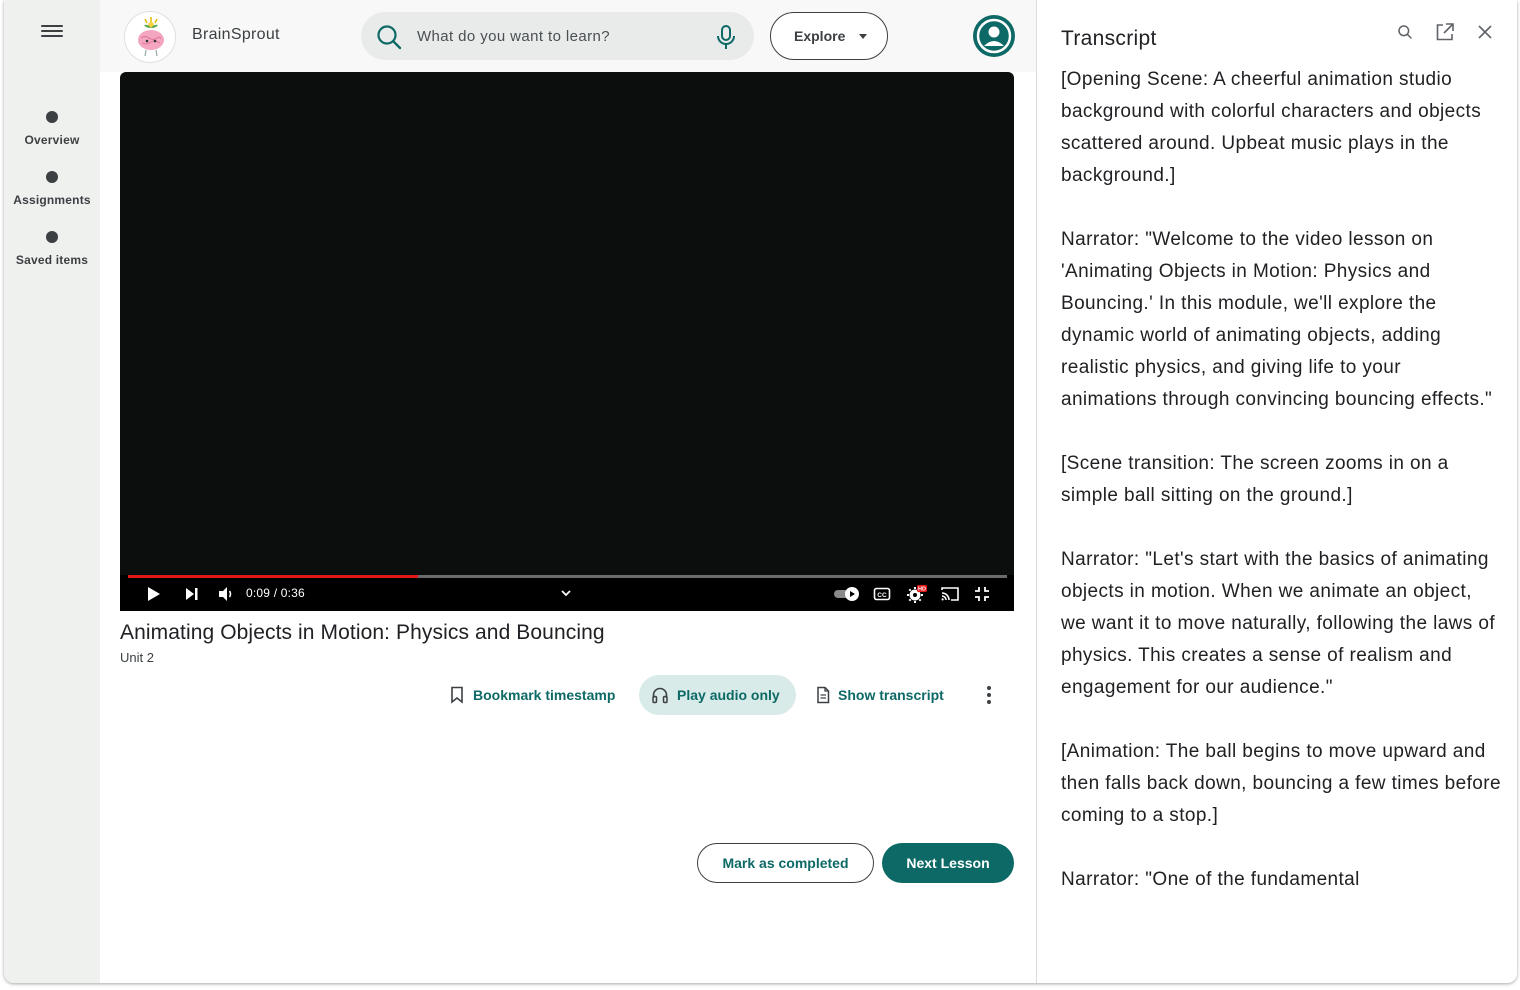 The height and width of the screenshot is (990, 1520). I want to click on open-in-new-window-icon, so click(1445, 32).